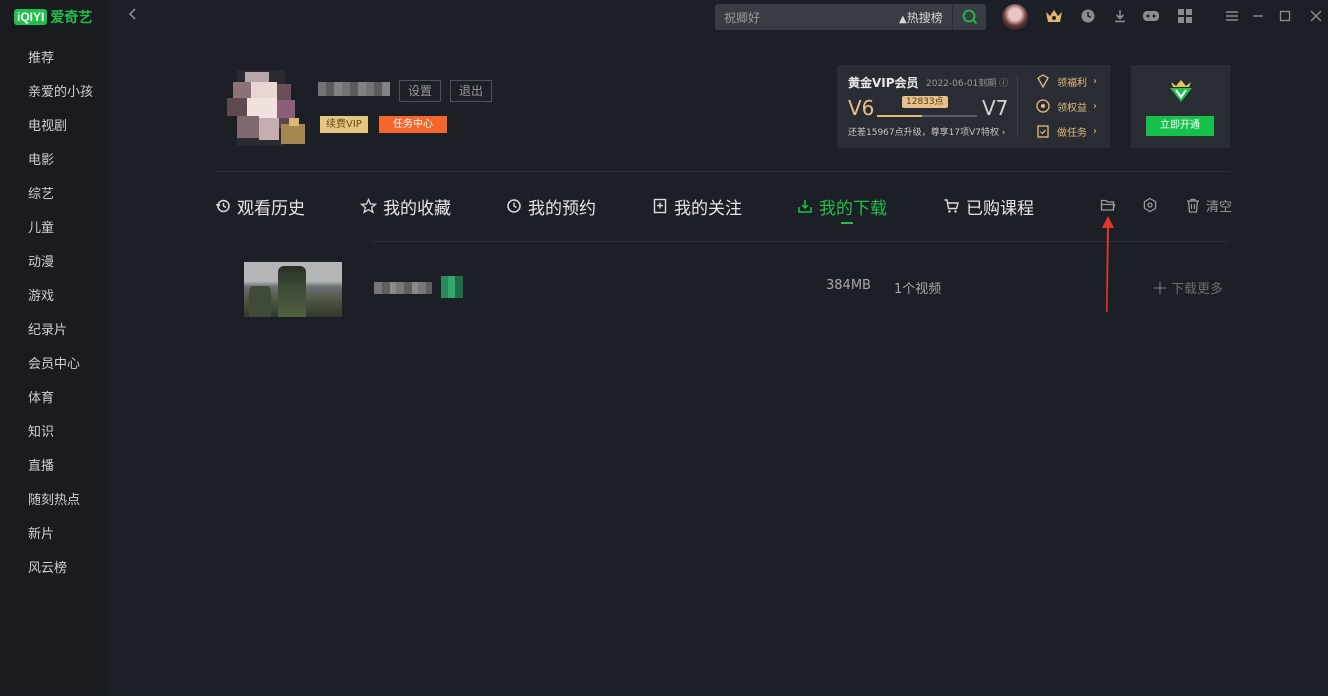 This screenshot has width=1328, height=696. I want to click on sidebar-item-new: 新片, so click(54, 535).